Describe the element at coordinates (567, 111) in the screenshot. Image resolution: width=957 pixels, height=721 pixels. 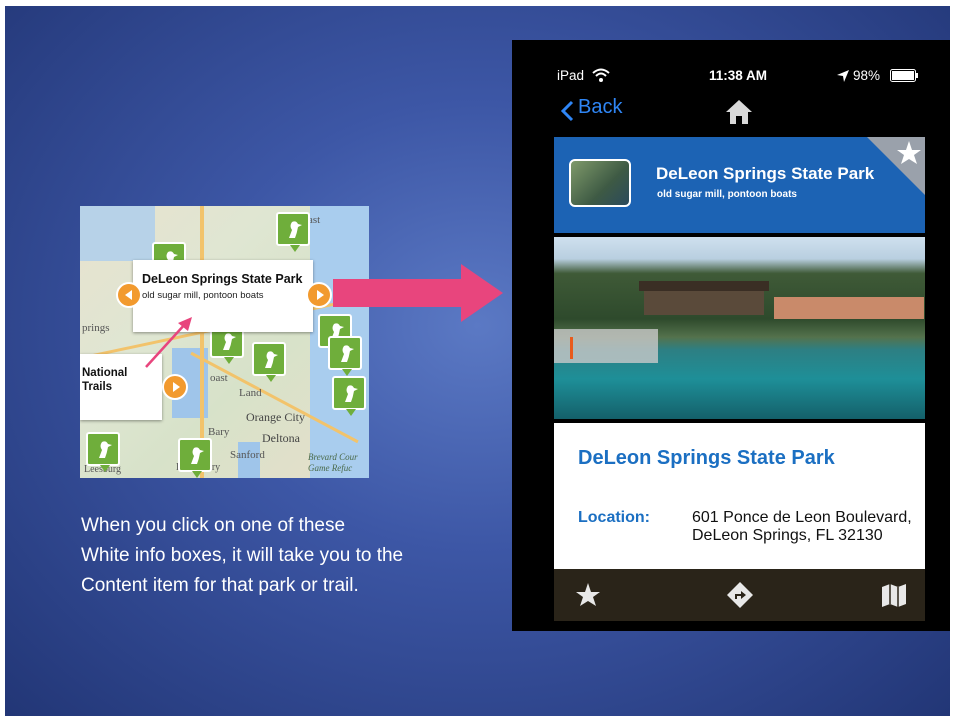
I see `chevron-left-icon` at that location.